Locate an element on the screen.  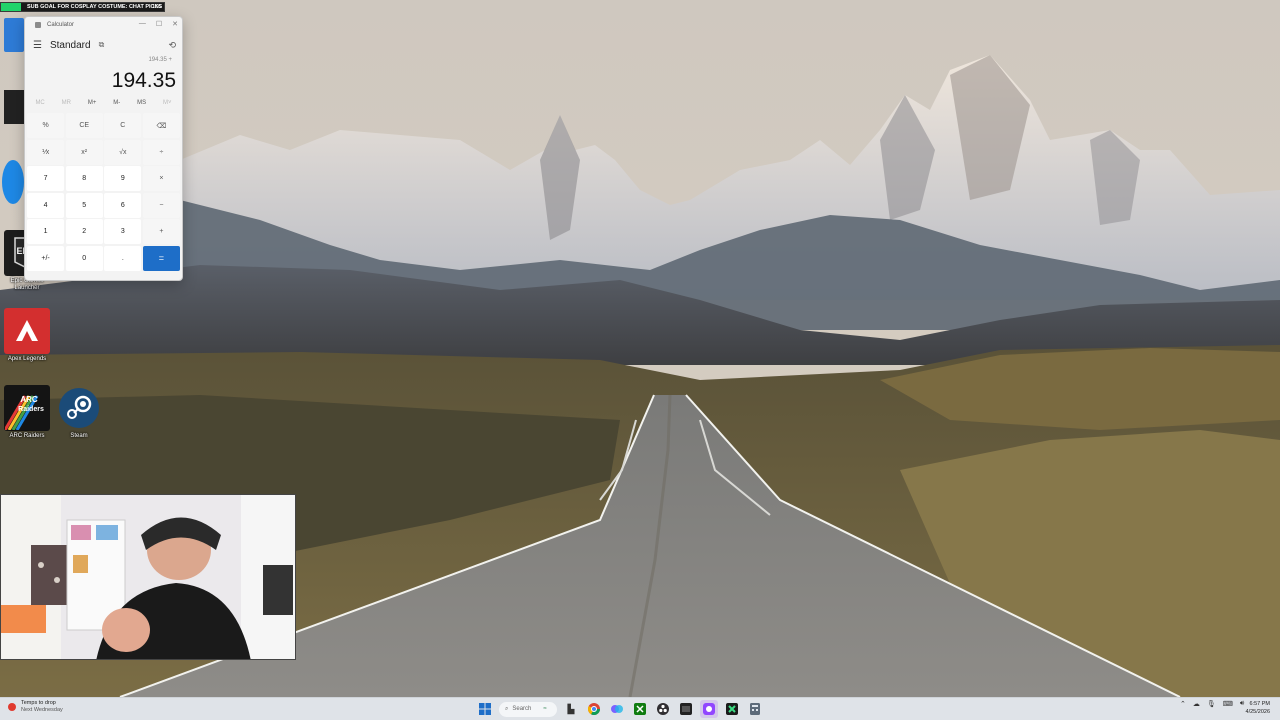
system-tray: ⌃ ☁ 🎙︎ ⌨ 🔊︎ is located at coordinates (1212, 704).